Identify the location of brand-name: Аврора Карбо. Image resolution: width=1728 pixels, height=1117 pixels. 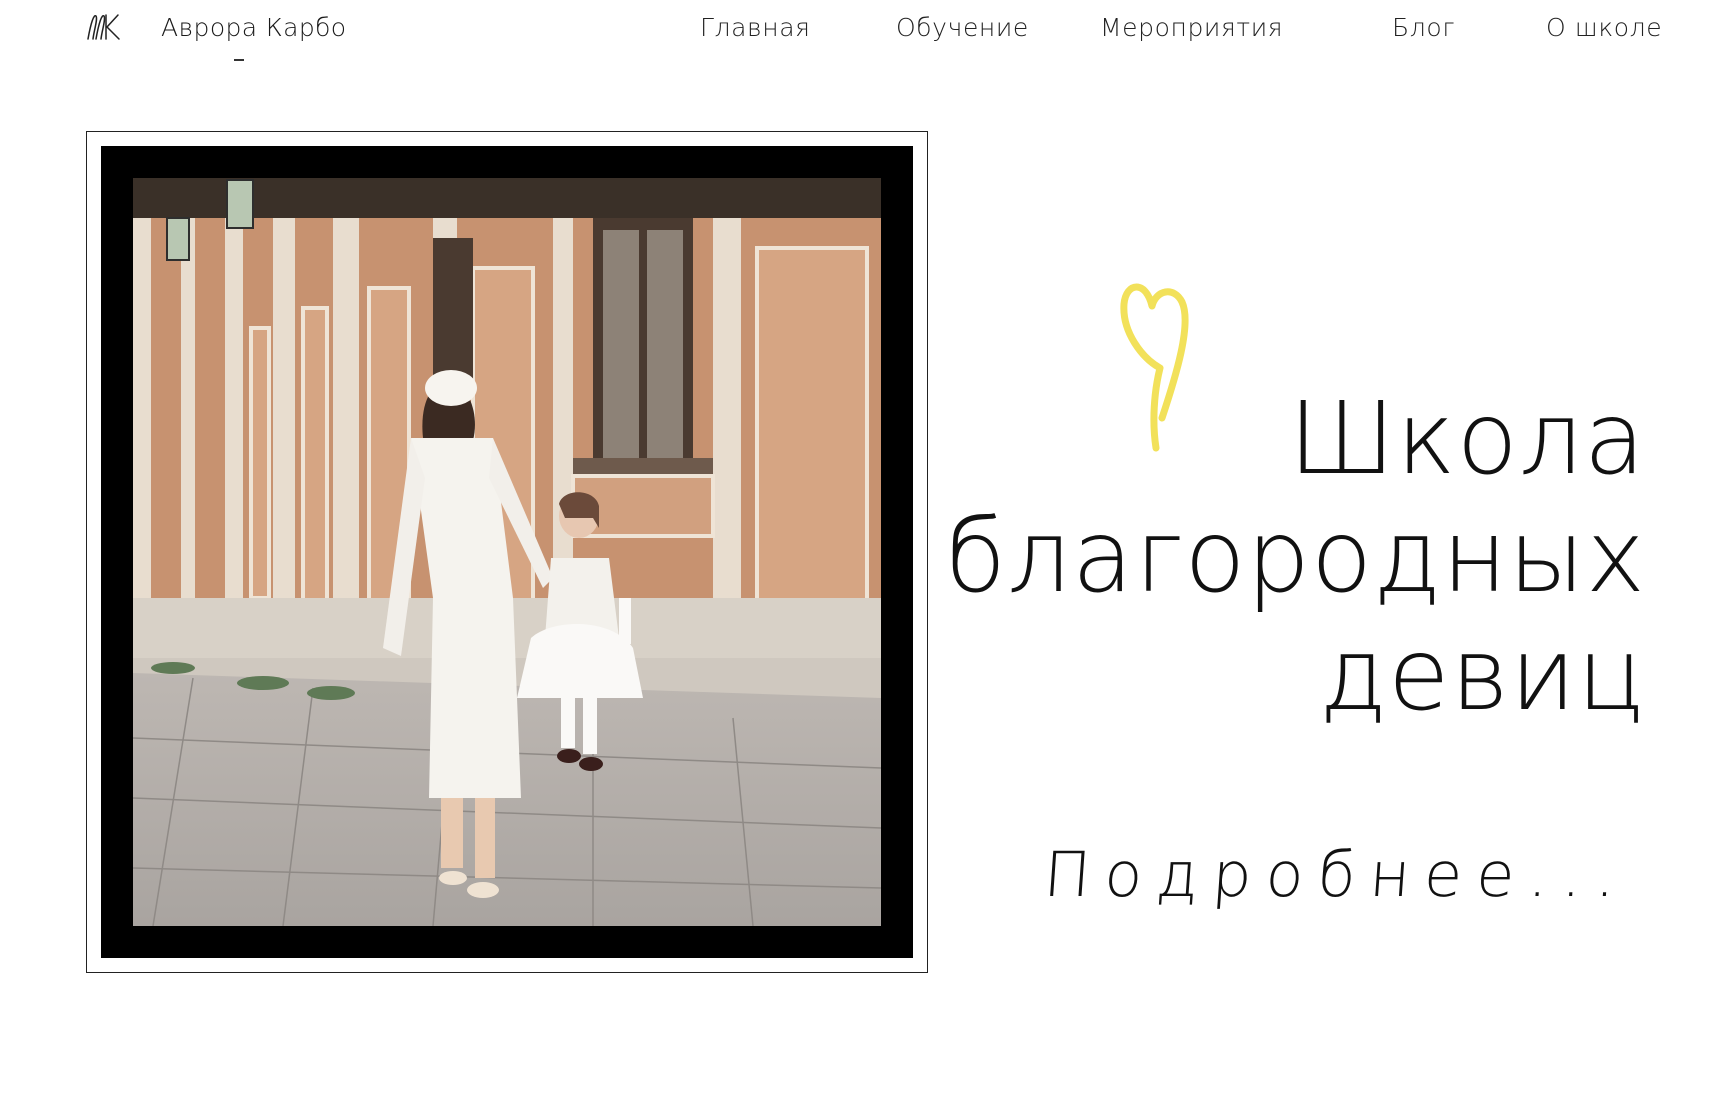
(253, 27).